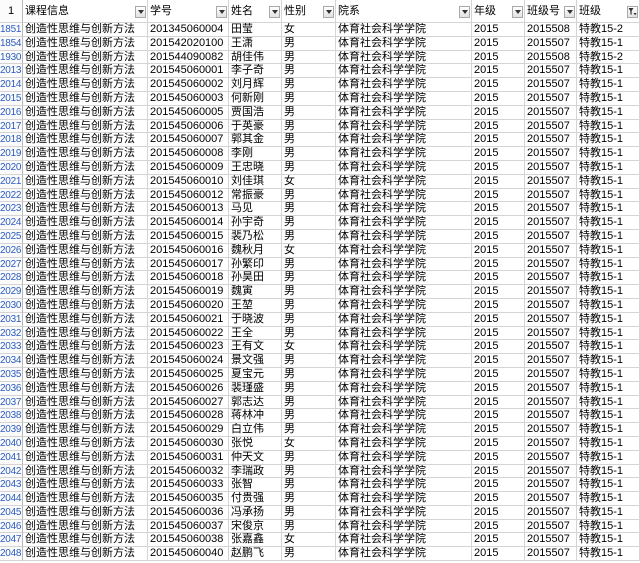  I want to click on cell-name: 田莹, so click(255, 30).